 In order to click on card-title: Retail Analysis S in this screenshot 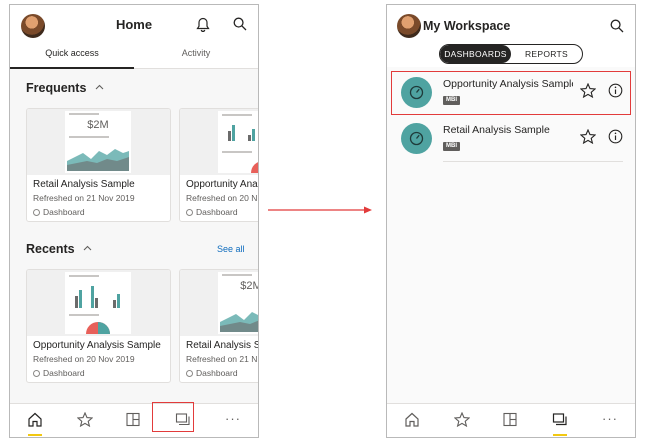, I will do `click(222, 345)`.